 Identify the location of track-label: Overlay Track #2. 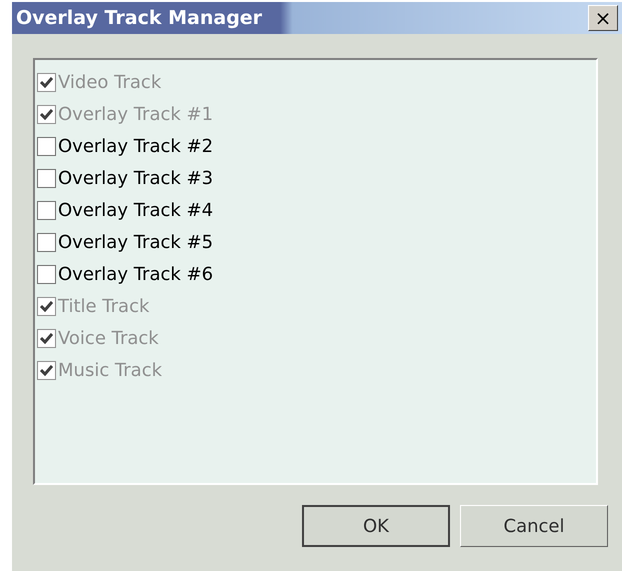
(136, 146).